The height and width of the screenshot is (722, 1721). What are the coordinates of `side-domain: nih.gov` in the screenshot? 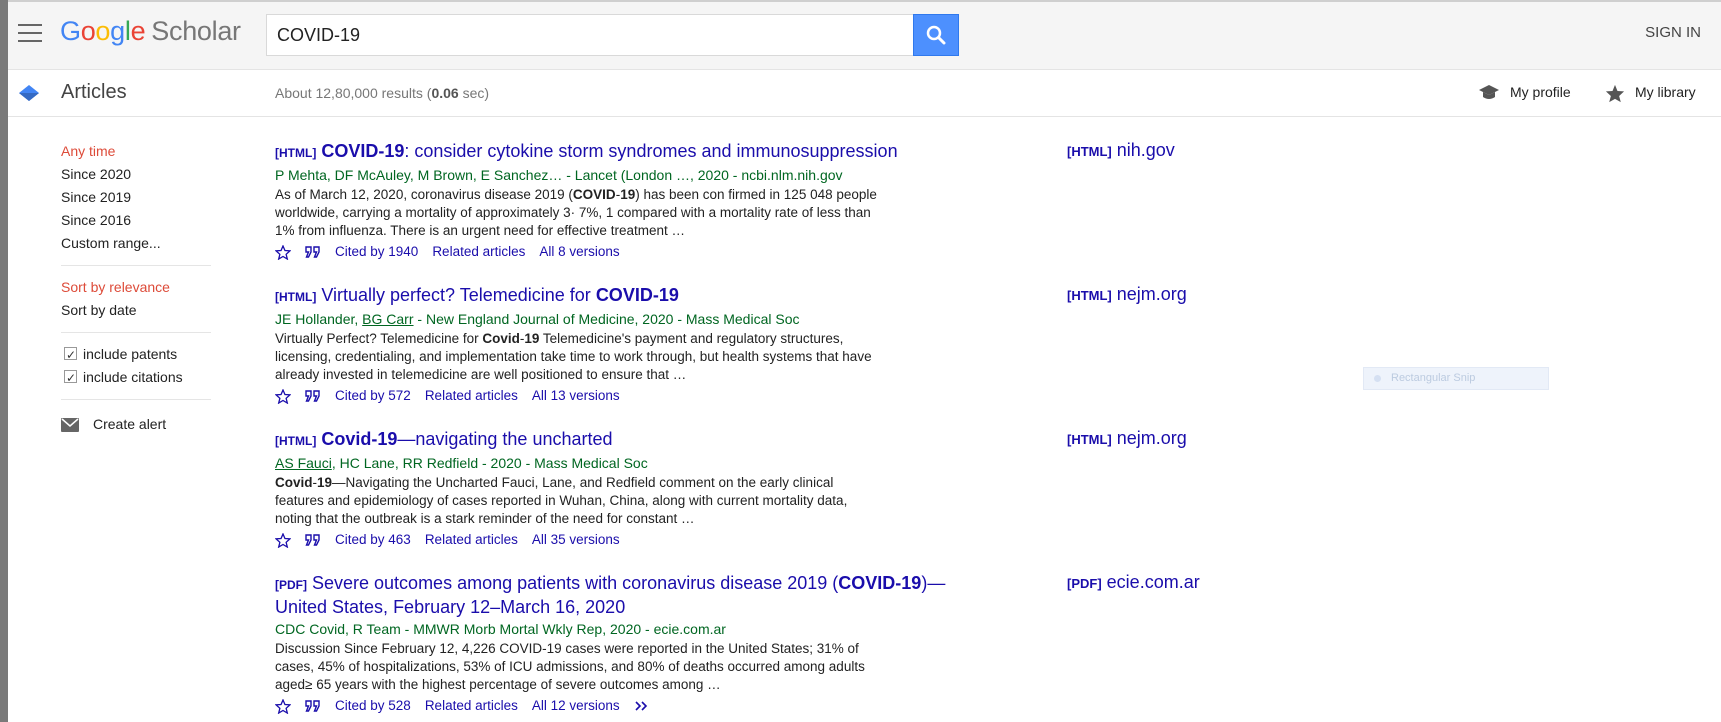 It's located at (1145, 150).